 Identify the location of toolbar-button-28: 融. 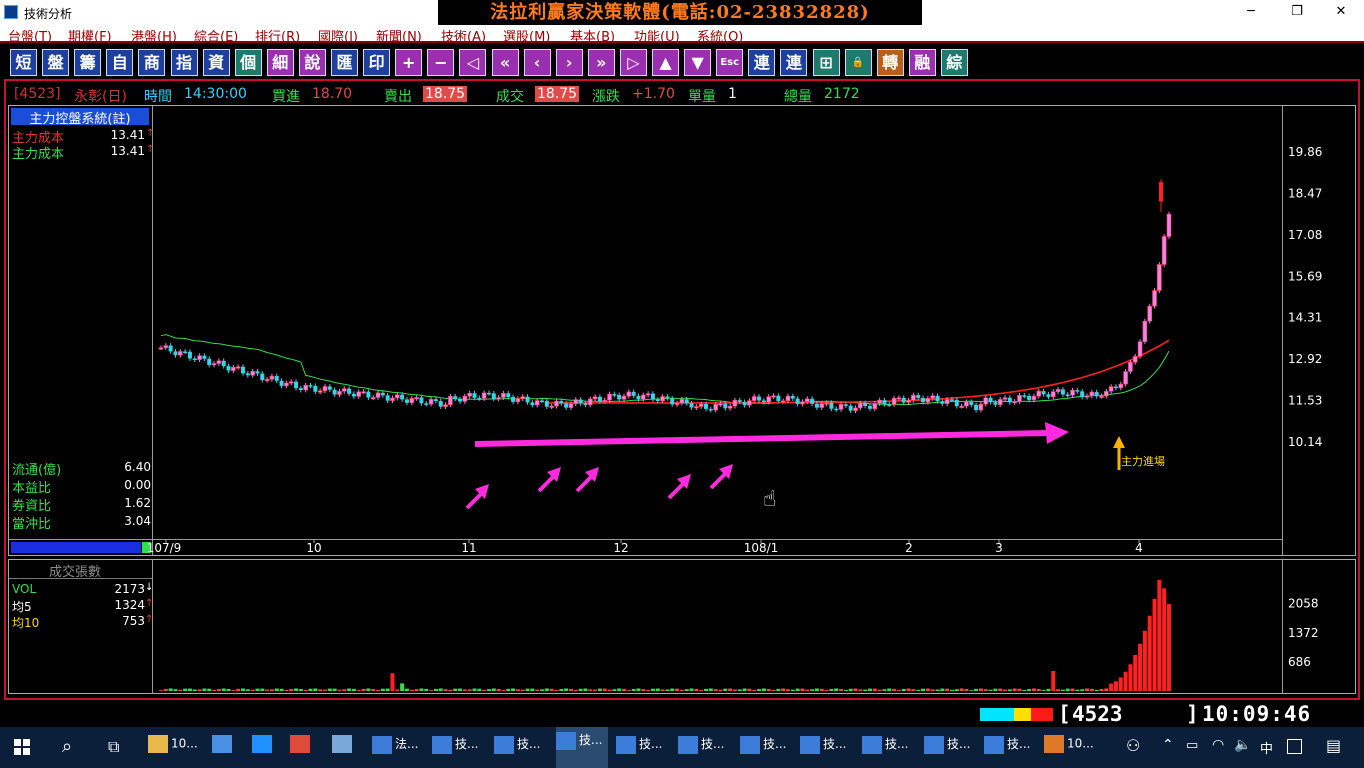
(922, 62).